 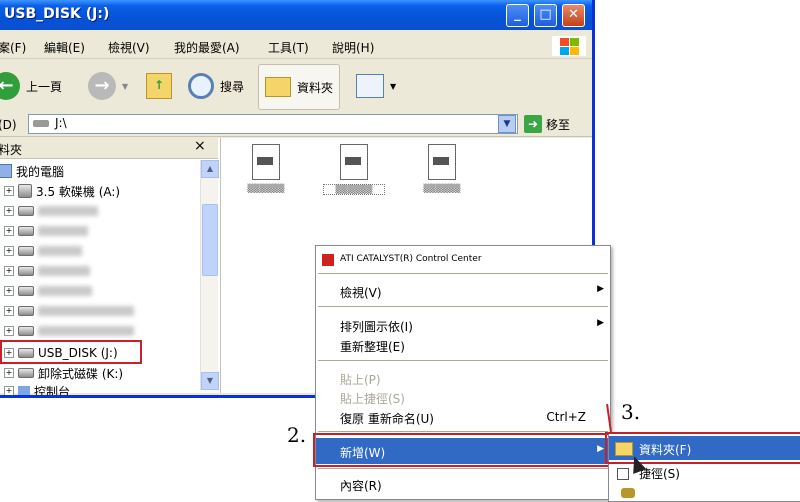 What do you see at coordinates (129, 47) in the screenshot?
I see `menu-view: 檢視(V)` at bounding box center [129, 47].